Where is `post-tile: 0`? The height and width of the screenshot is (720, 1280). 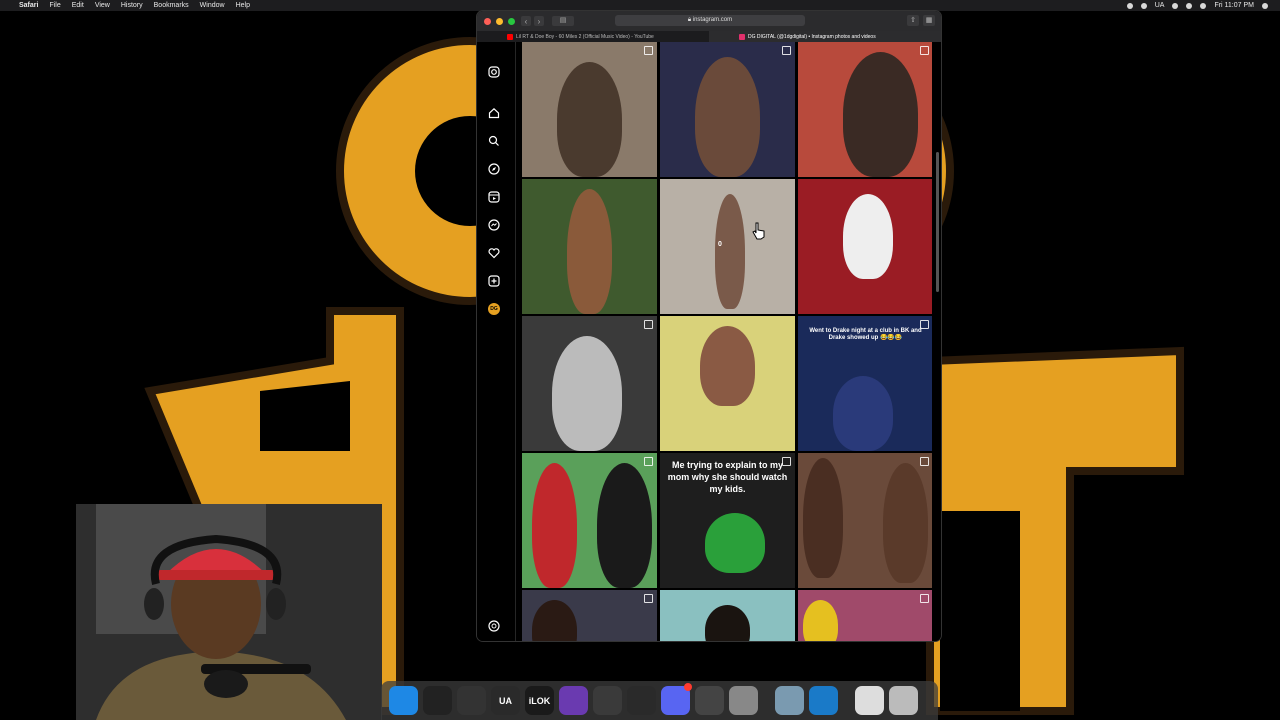 post-tile: 0 is located at coordinates (727, 246).